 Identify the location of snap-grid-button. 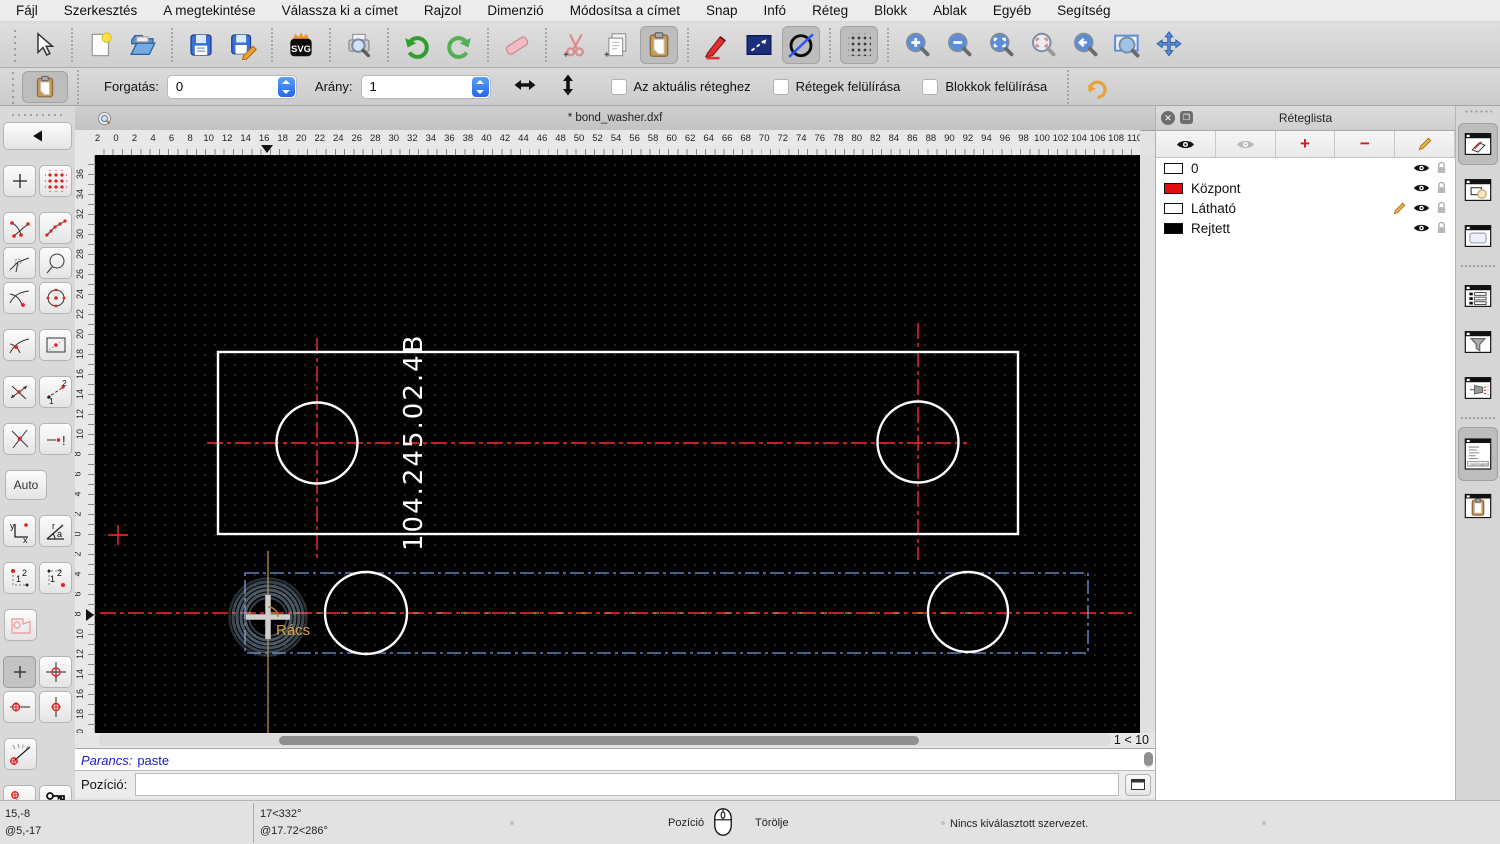
(55, 181).